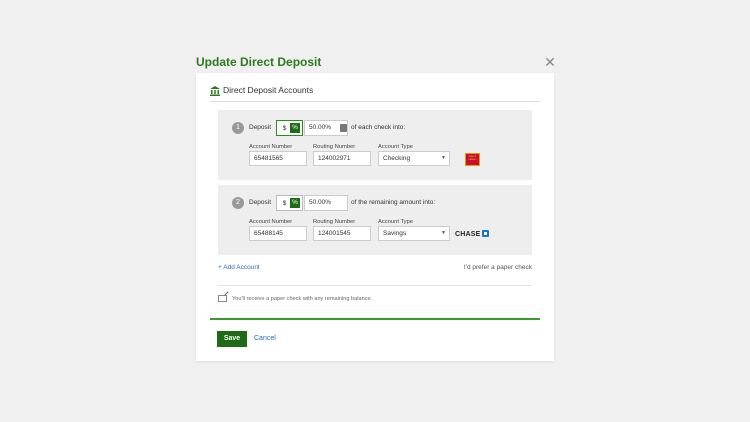 The image size is (750, 422). Describe the element at coordinates (238, 203) in the screenshot. I see `step-number: 2` at that location.